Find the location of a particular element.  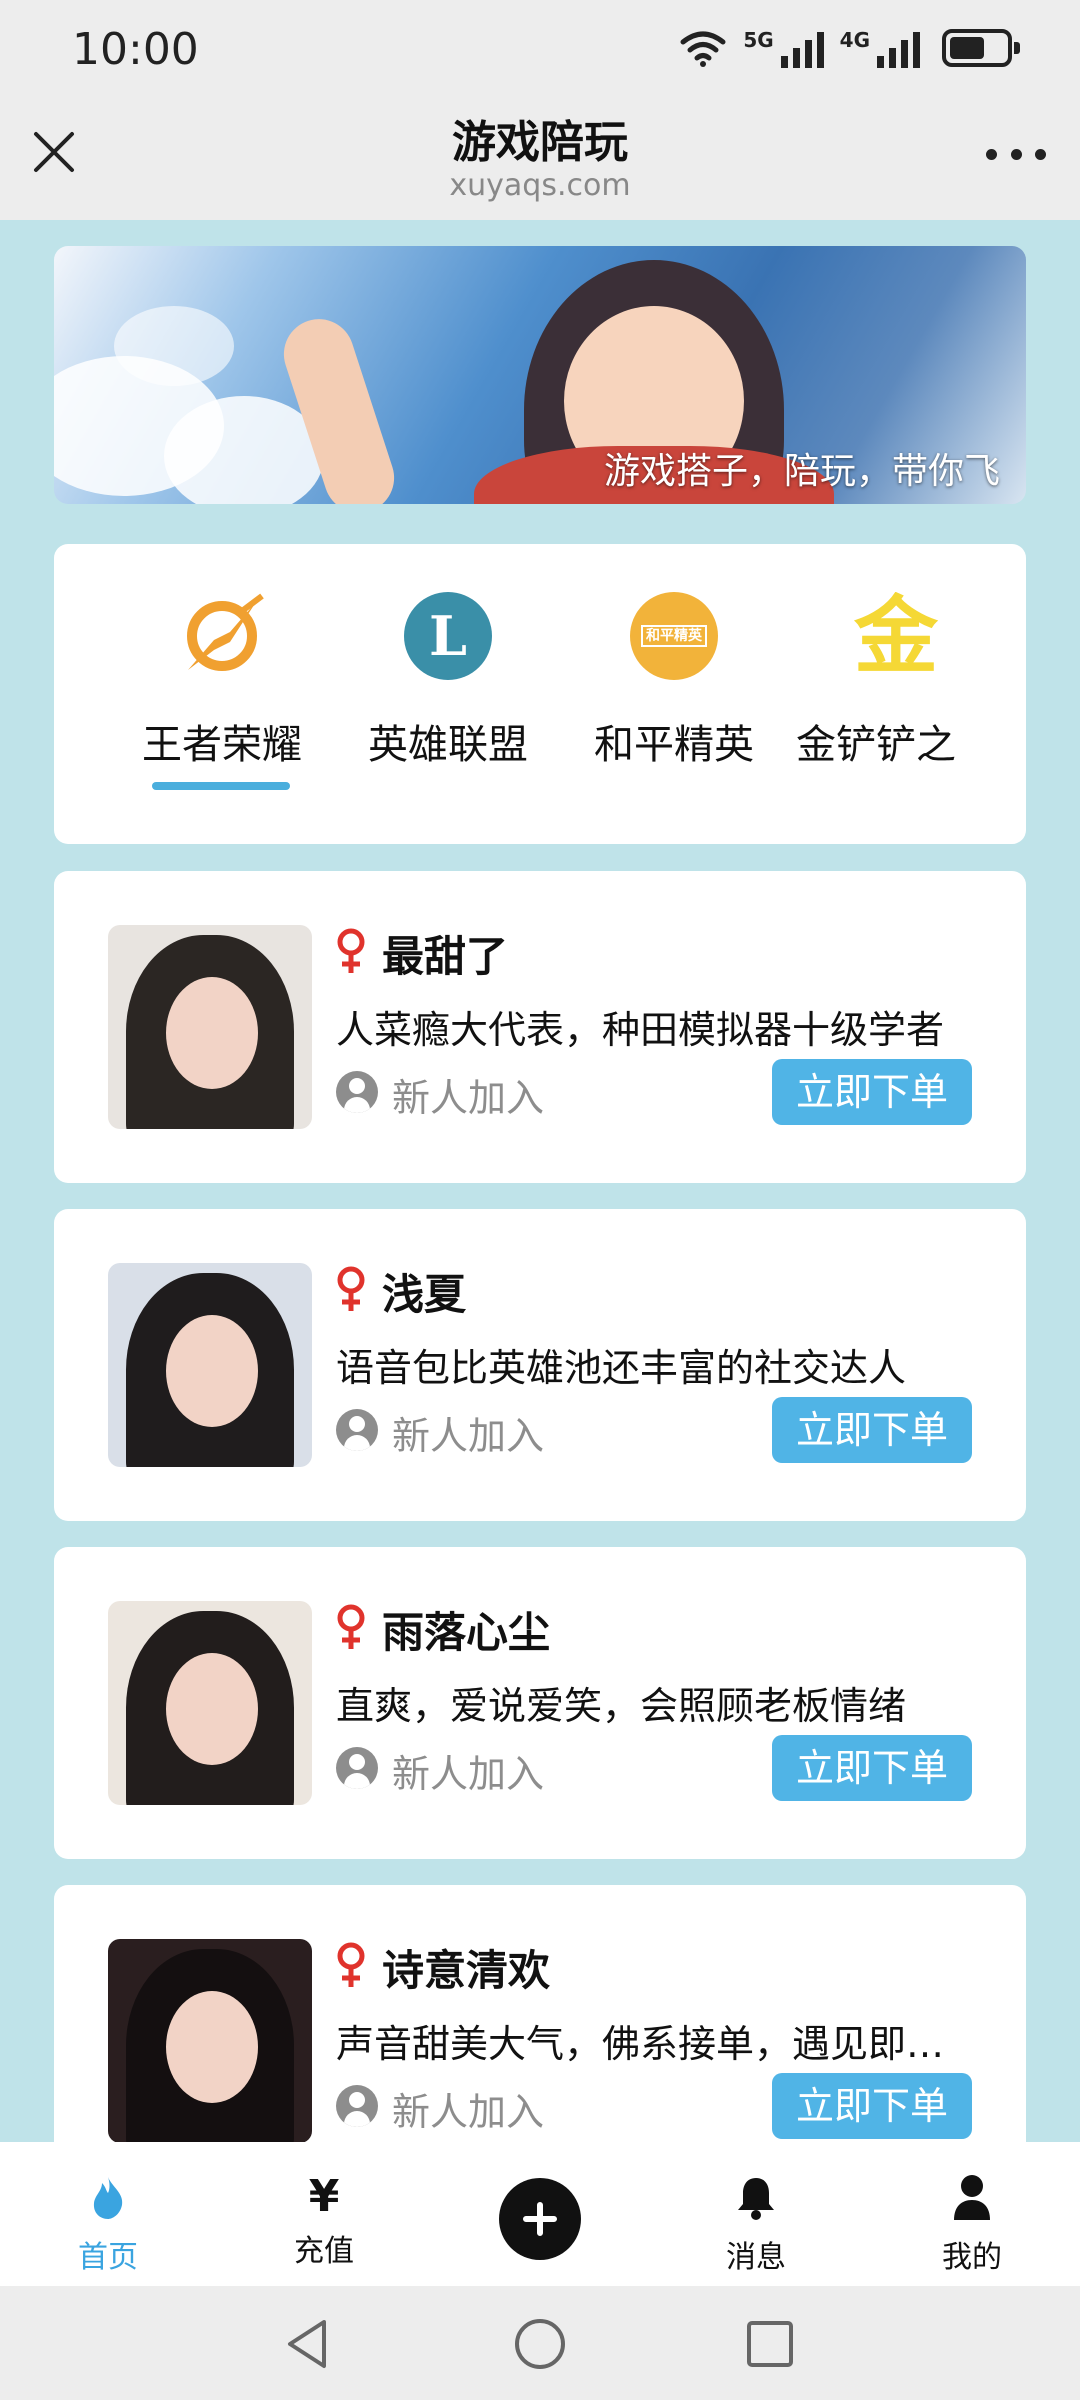

tab-hpjy: 和平精英 和平精英 is located at coordinates (674, 681).